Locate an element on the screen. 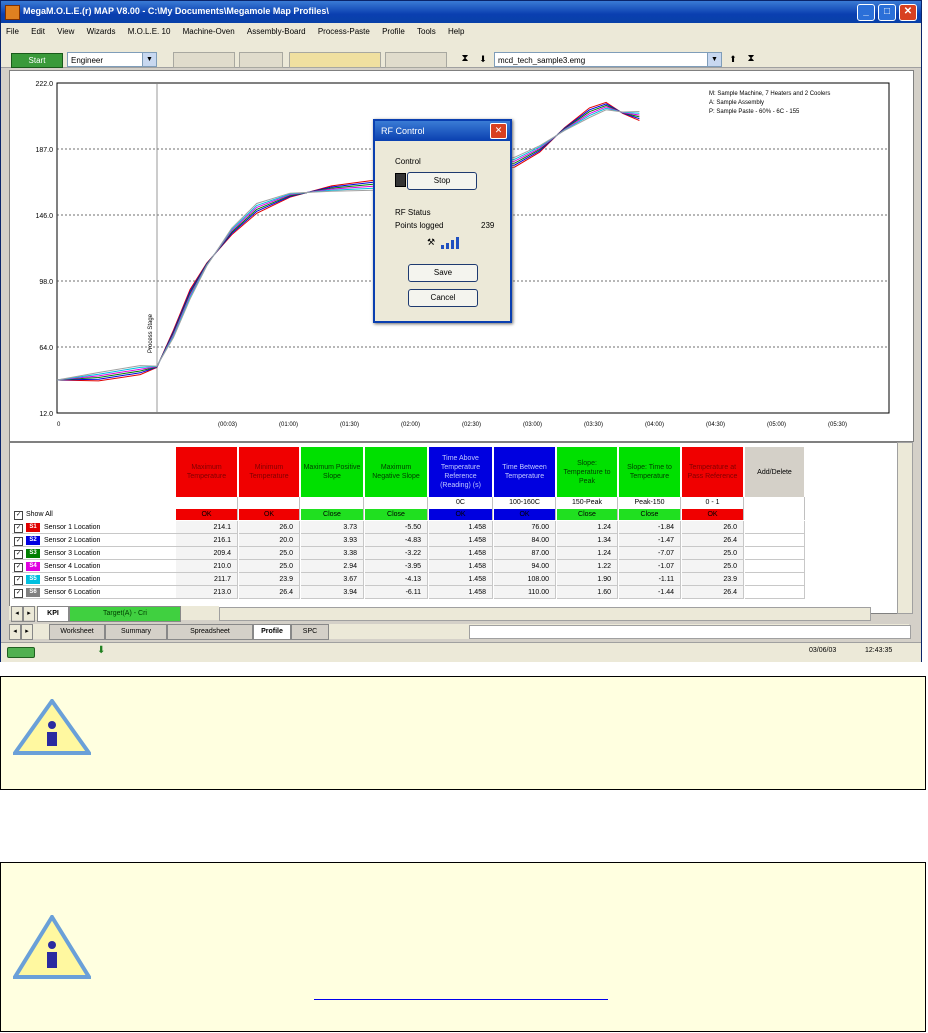 This screenshot has width=928, height=1033. start-button: Start is located at coordinates (37, 60).